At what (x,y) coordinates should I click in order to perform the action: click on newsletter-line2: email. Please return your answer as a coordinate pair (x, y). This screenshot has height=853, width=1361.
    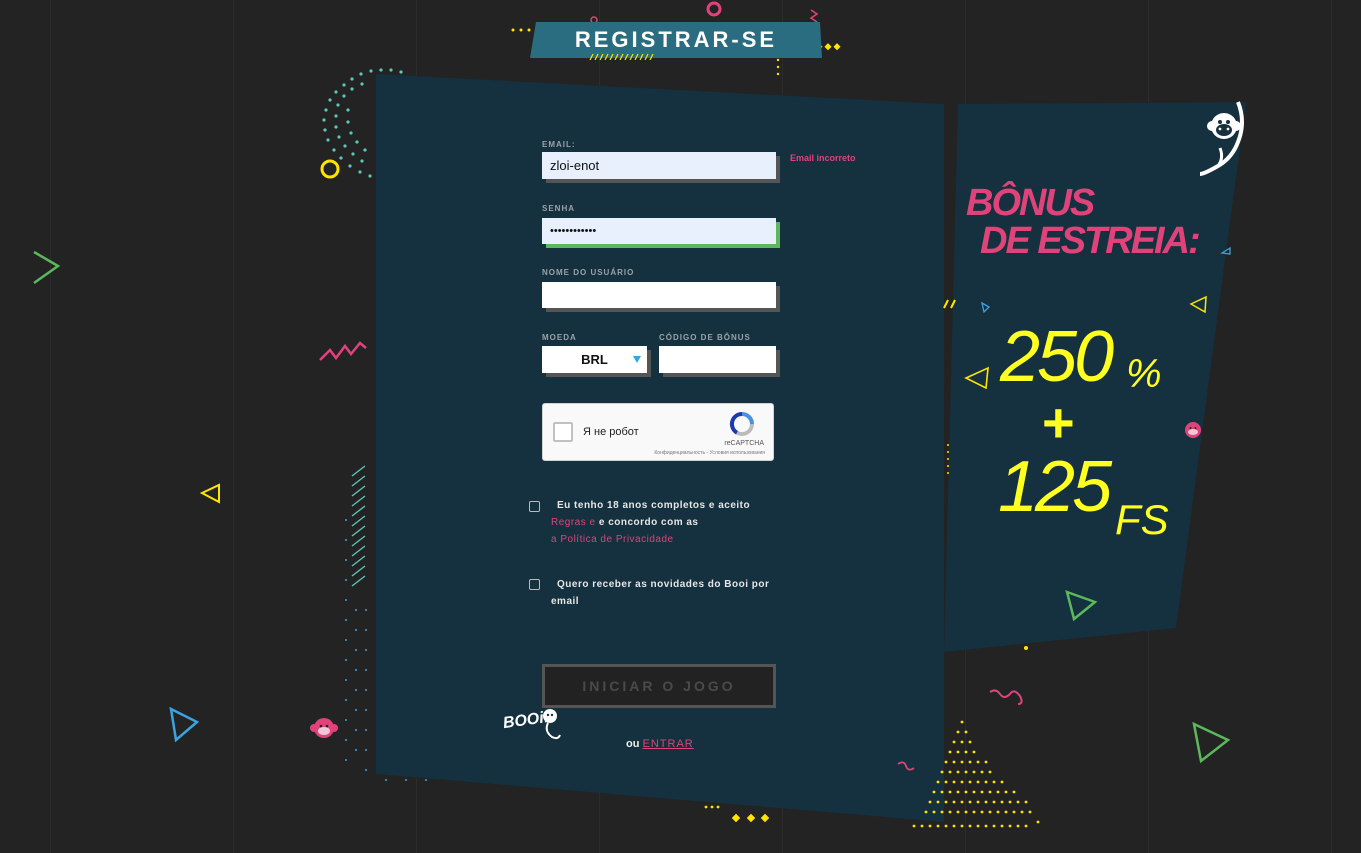
    Looking at the image, I should click on (565, 601).